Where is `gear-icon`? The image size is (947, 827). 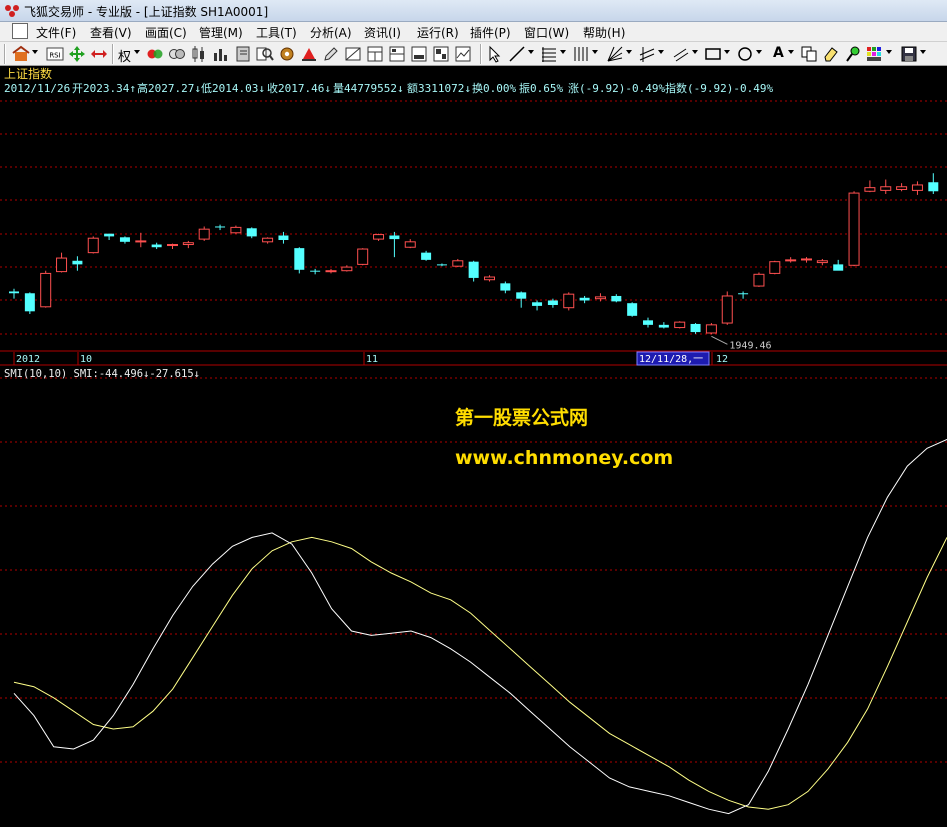 gear-icon is located at coordinates (287, 54).